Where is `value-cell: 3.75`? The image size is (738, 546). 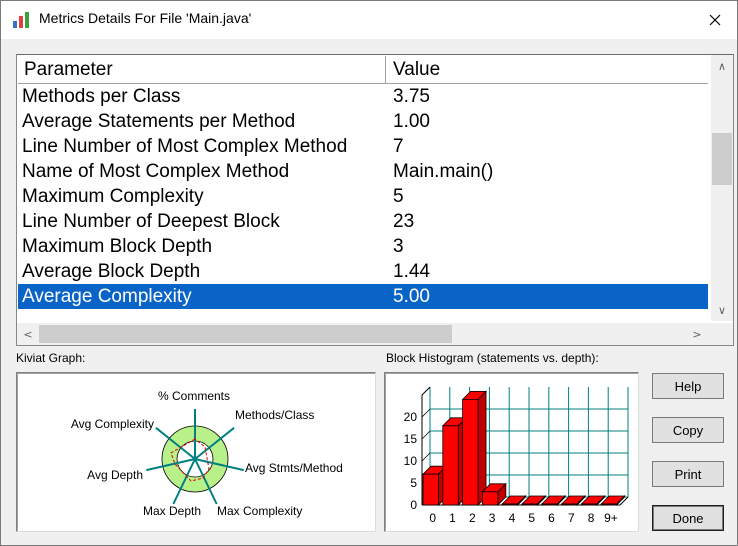 value-cell: 3.75 is located at coordinates (411, 96).